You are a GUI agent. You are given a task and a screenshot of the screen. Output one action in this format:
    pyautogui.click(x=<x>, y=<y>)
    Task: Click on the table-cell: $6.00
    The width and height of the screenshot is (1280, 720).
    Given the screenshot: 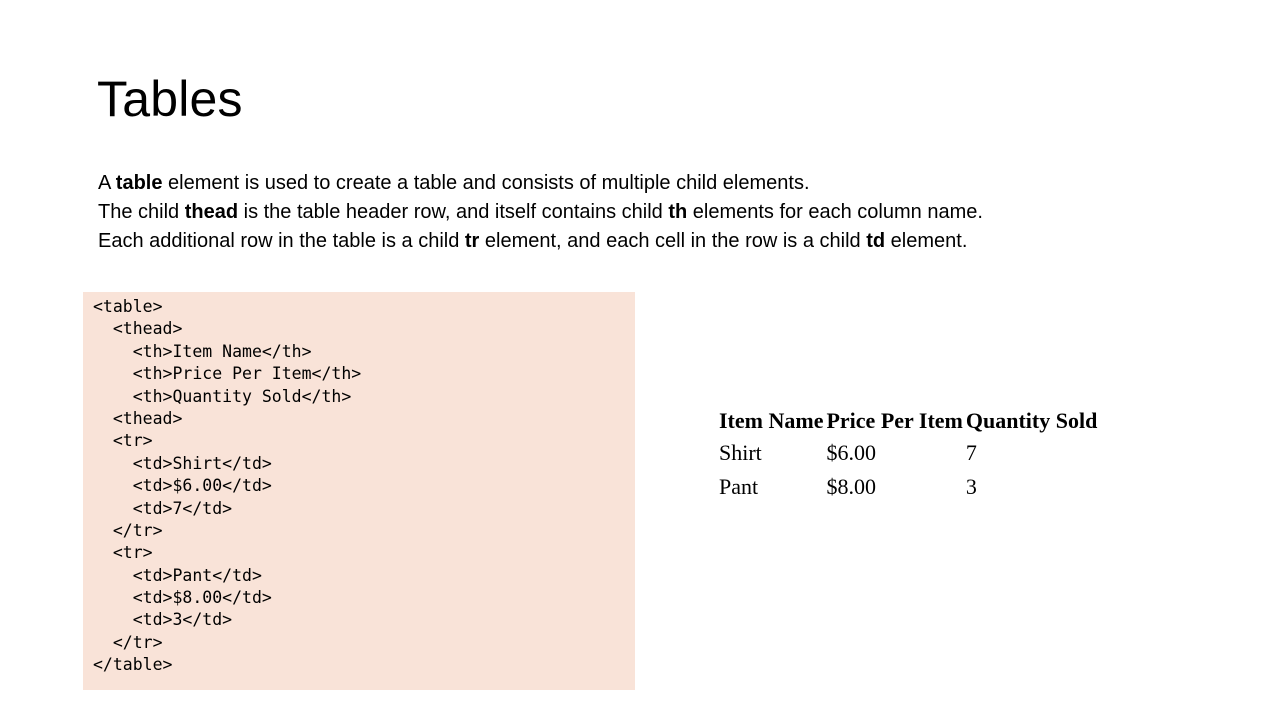 What is the action you would take?
    pyautogui.click(x=851, y=452)
    